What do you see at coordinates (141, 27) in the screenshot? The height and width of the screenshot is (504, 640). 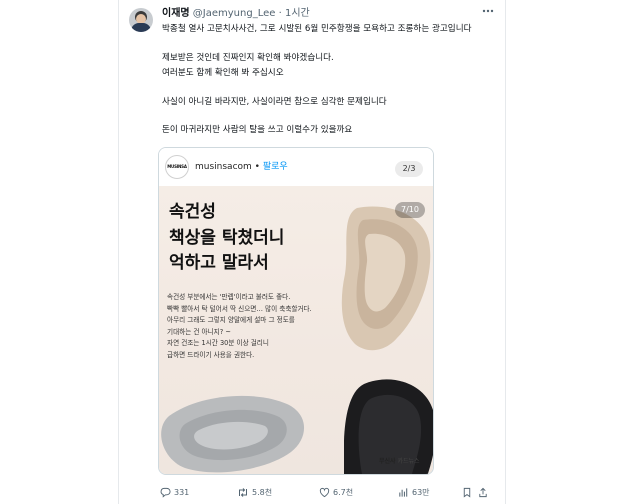 I see `avatar-body` at bounding box center [141, 27].